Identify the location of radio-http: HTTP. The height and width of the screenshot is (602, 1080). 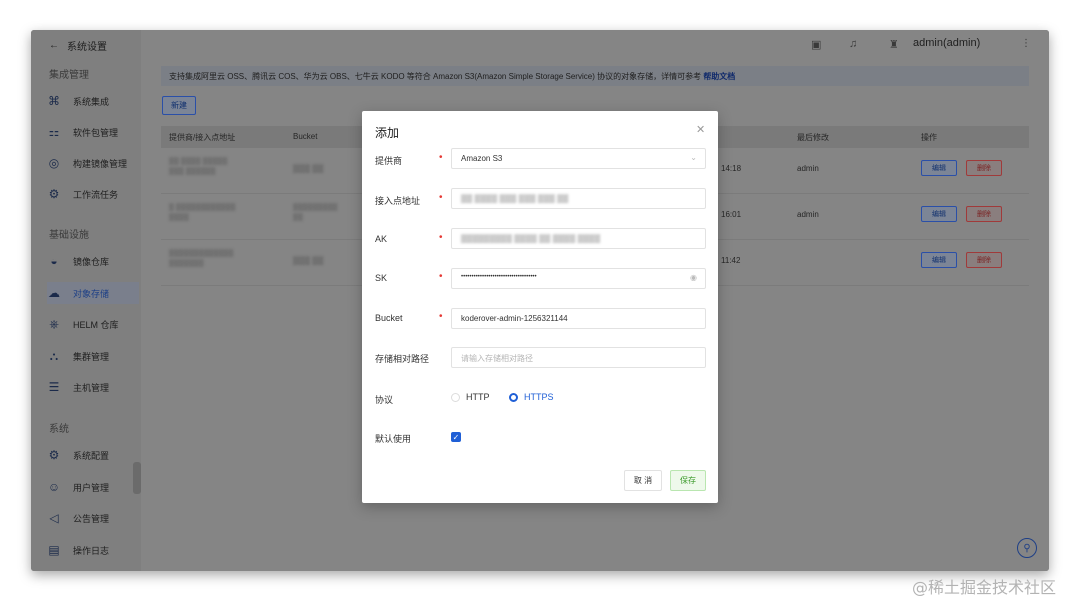
(470, 397).